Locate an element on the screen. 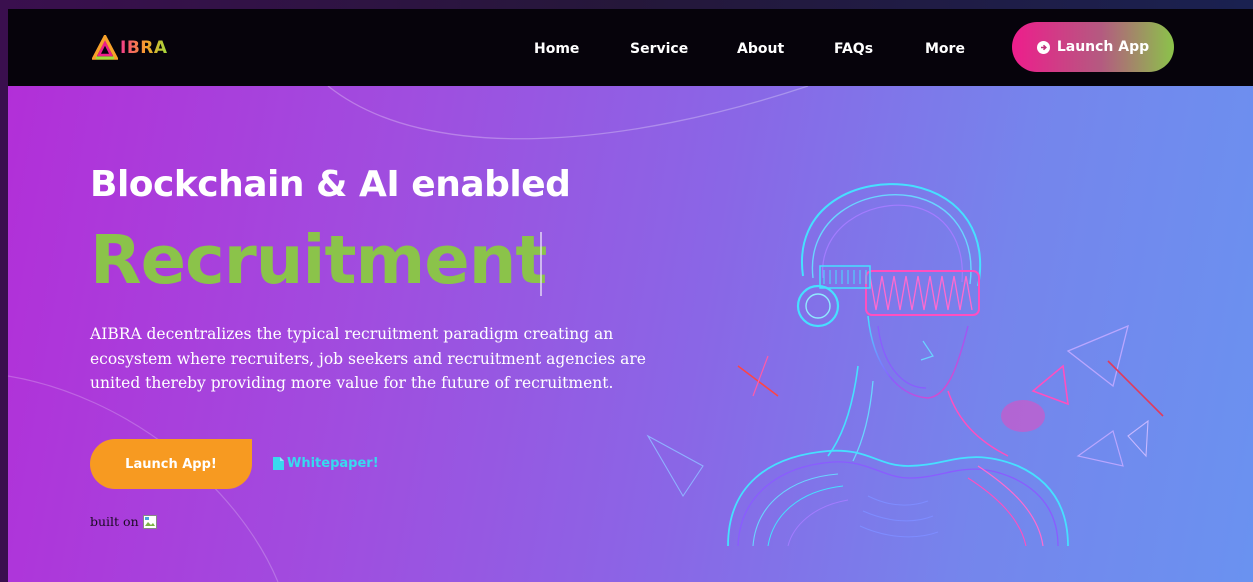 Image resolution: width=1253 pixels, height=582 pixels. brand-logo: IBRA is located at coordinates (137, 48).